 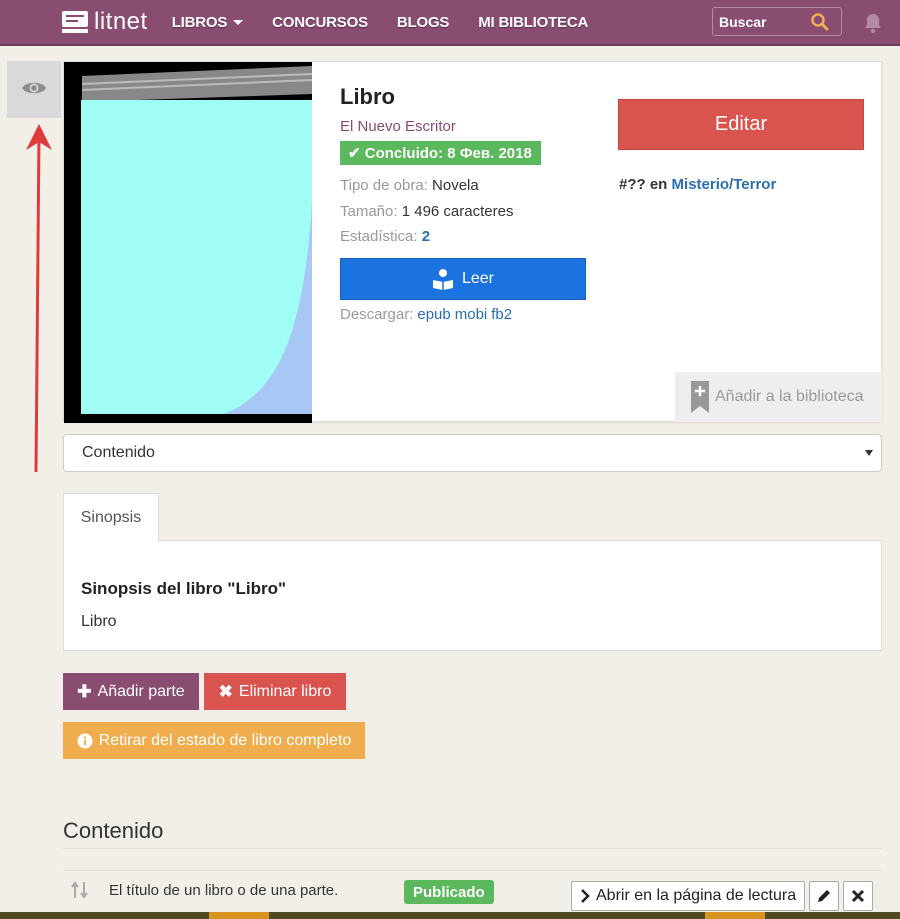 I want to click on open-reading-page-button: Abrir en la página de lectura, so click(x=688, y=896).